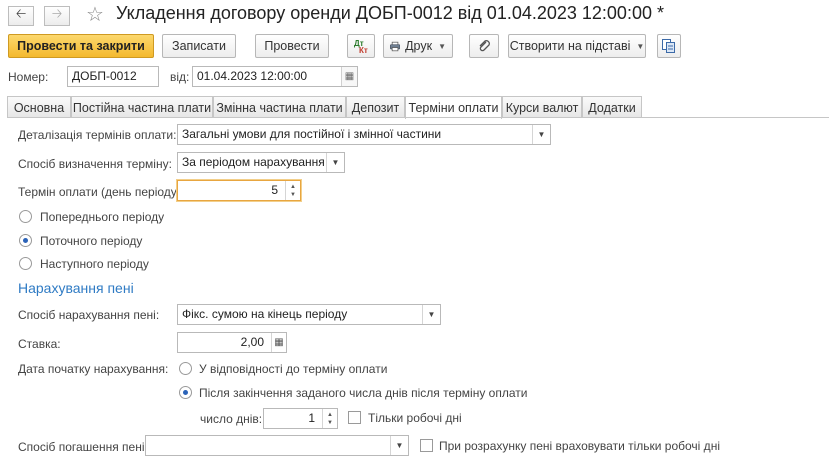 Image resolution: width=829 pixels, height=462 pixels. Describe the element at coordinates (278, 342) in the screenshot. I see `calculator-icon: ▦` at that location.